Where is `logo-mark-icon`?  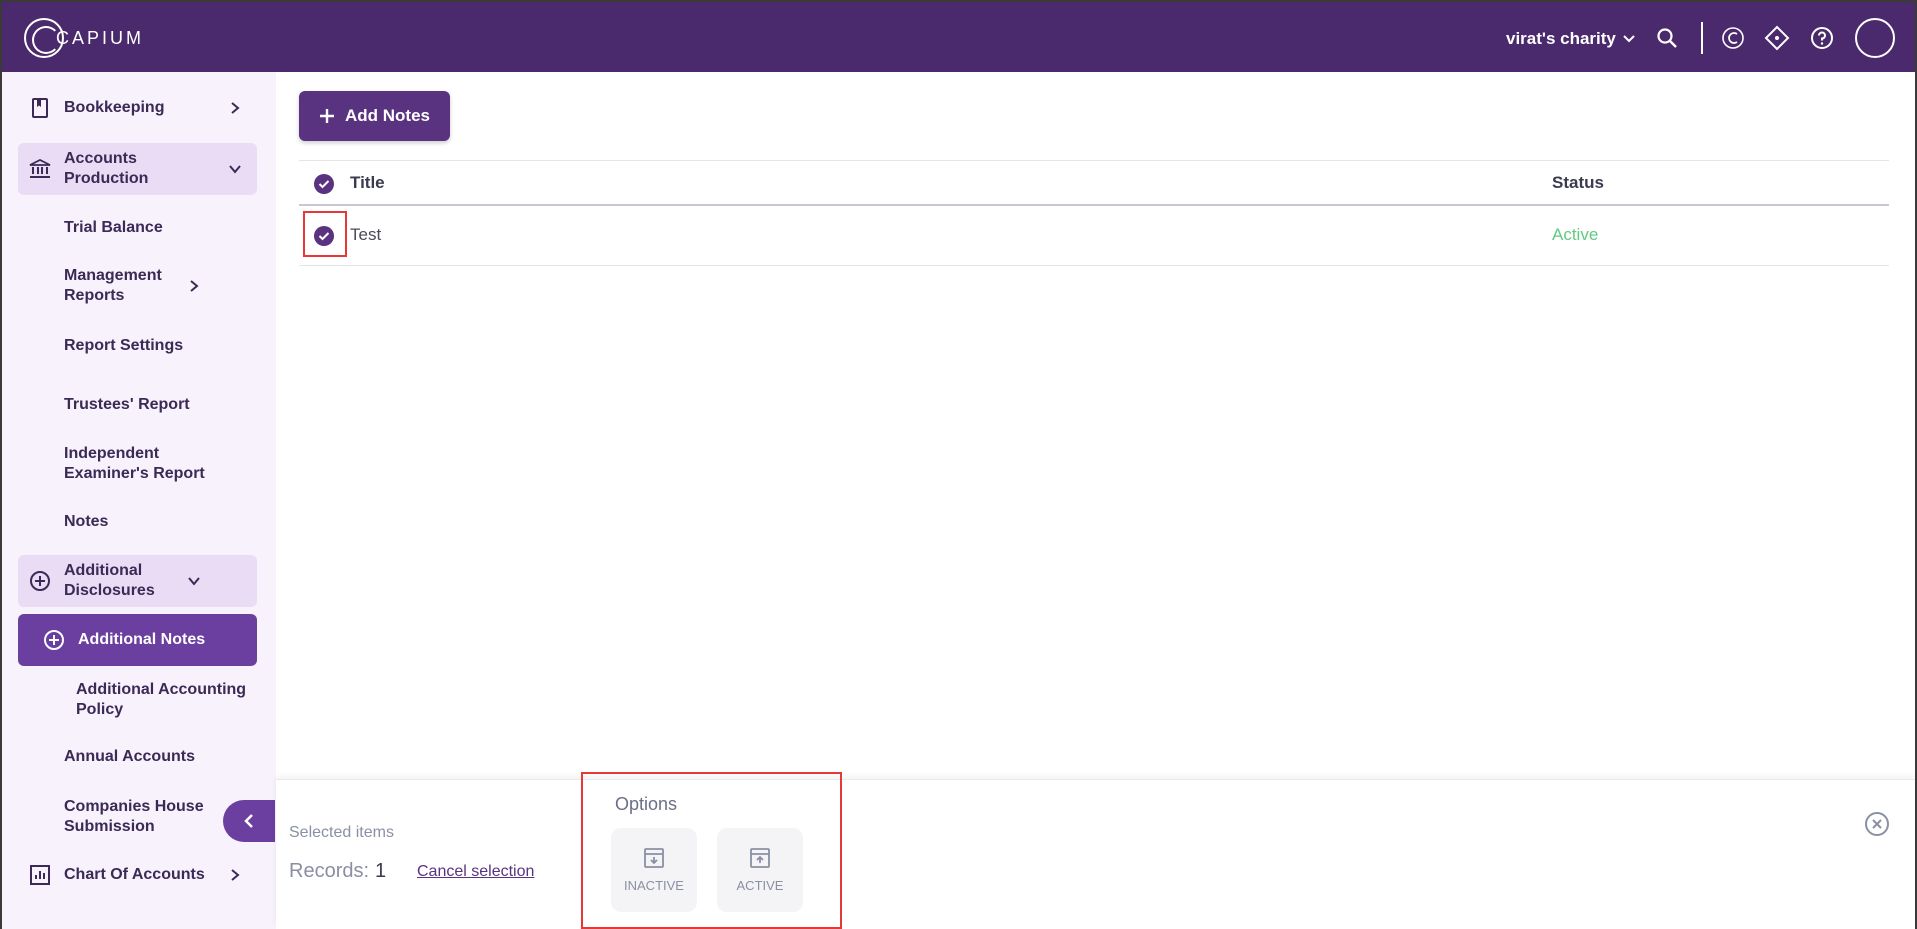
logo-mark-icon is located at coordinates (44, 38).